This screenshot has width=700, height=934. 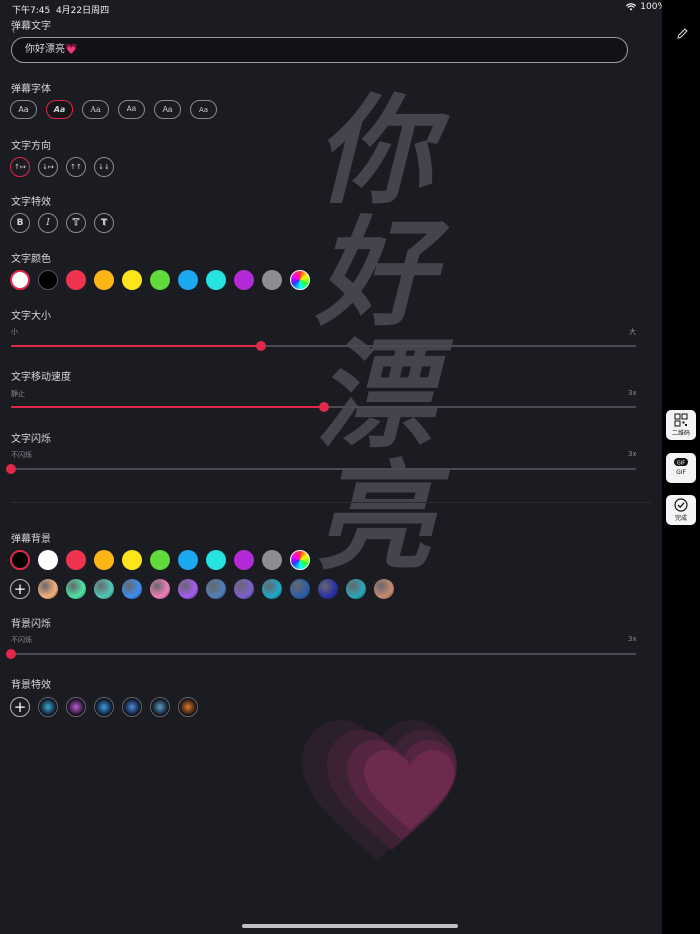 I want to click on font-option-1: Aa, so click(x=23, y=109).